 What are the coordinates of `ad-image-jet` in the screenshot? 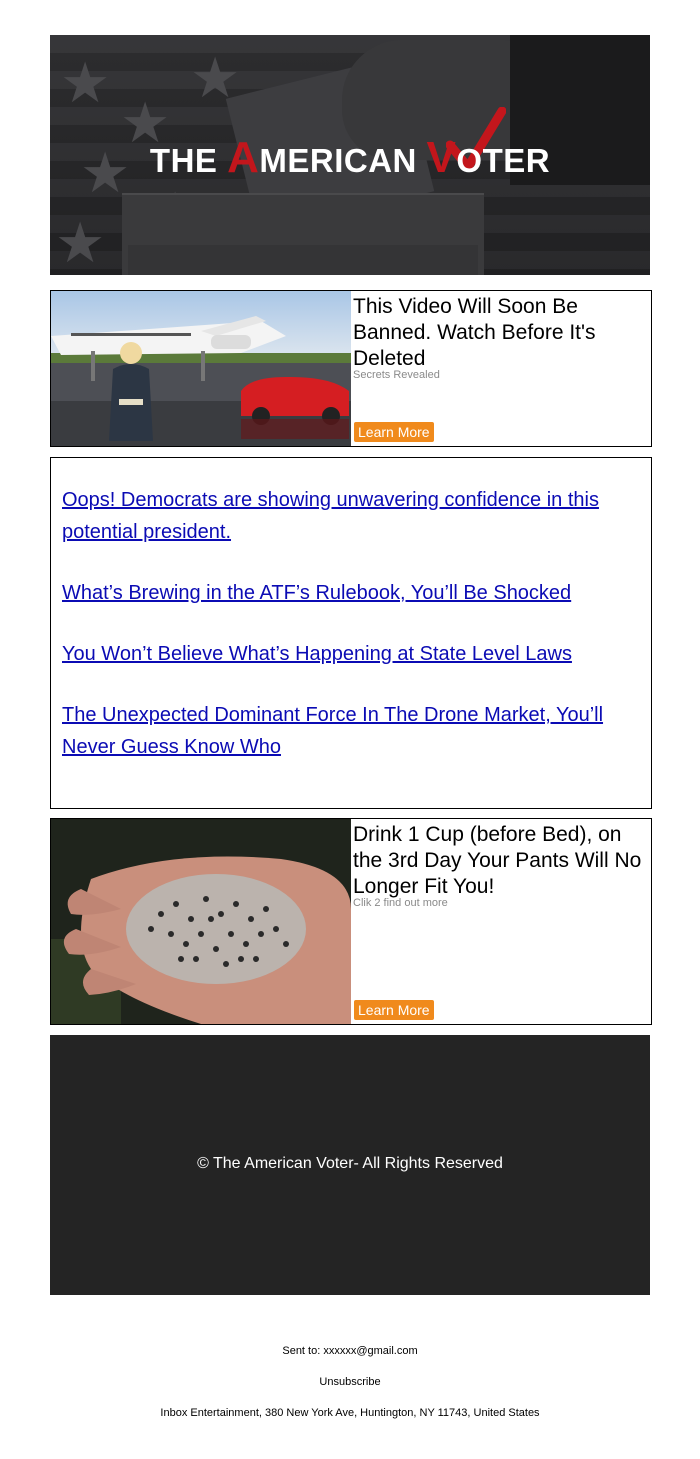 It's located at (201, 368).